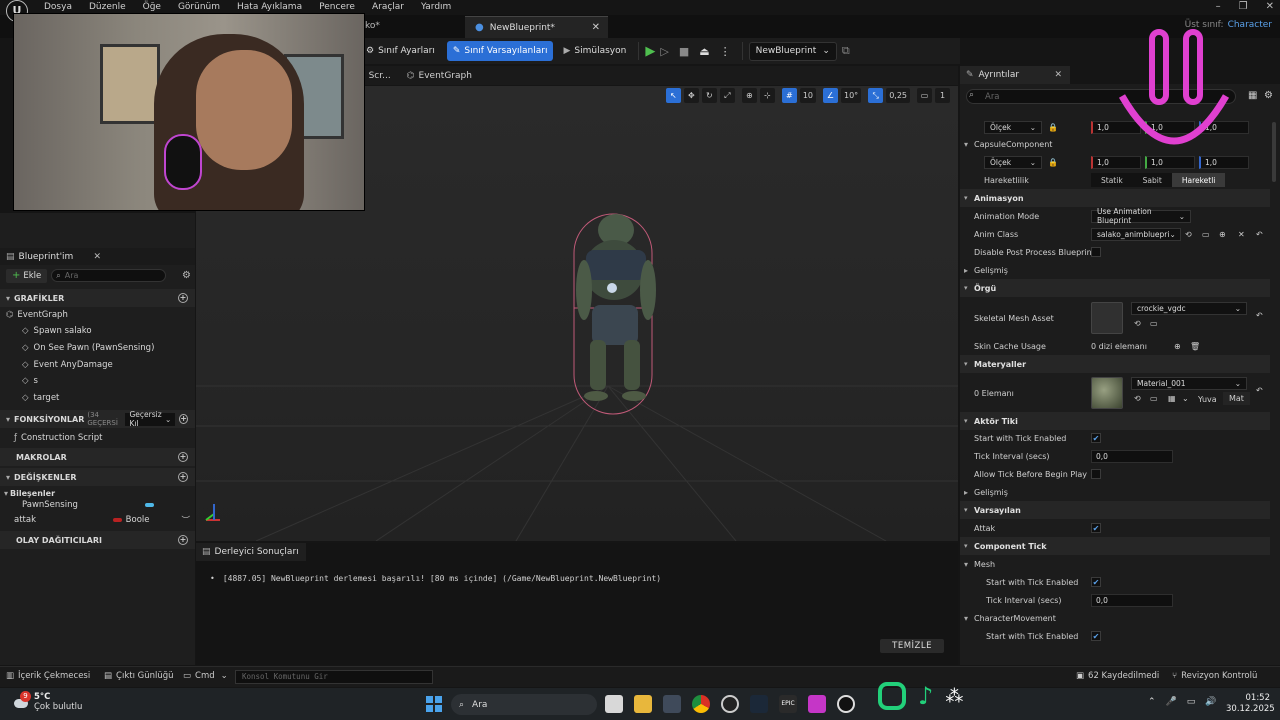 This screenshot has height=720, width=1280. What do you see at coordinates (672, 704) in the screenshot?
I see `store-icon` at bounding box center [672, 704].